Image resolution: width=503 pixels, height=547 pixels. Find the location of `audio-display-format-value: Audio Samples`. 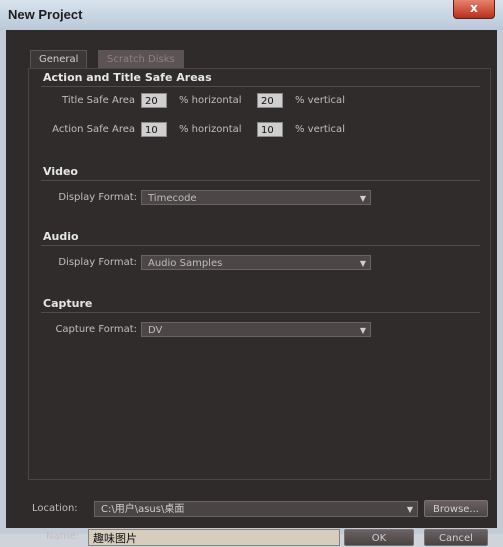

audio-display-format-value: Audio Samples is located at coordinates (185, 263).